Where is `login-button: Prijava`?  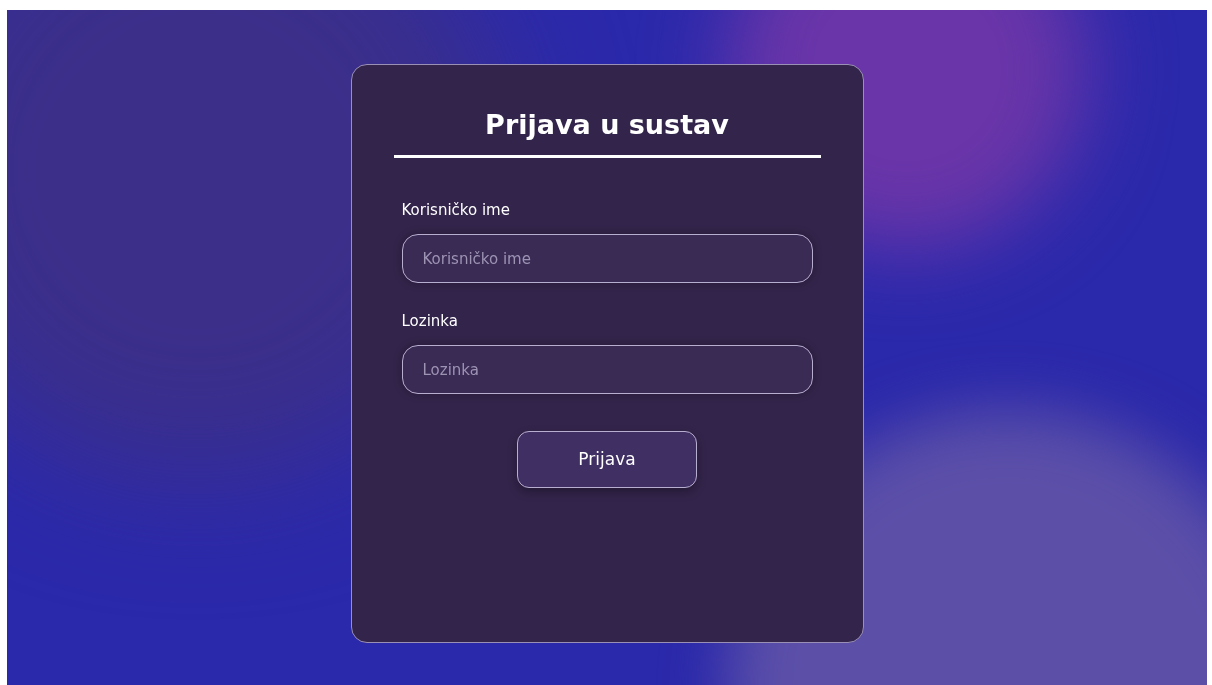
login-button: Prijava is located at coordinates (607, 459).